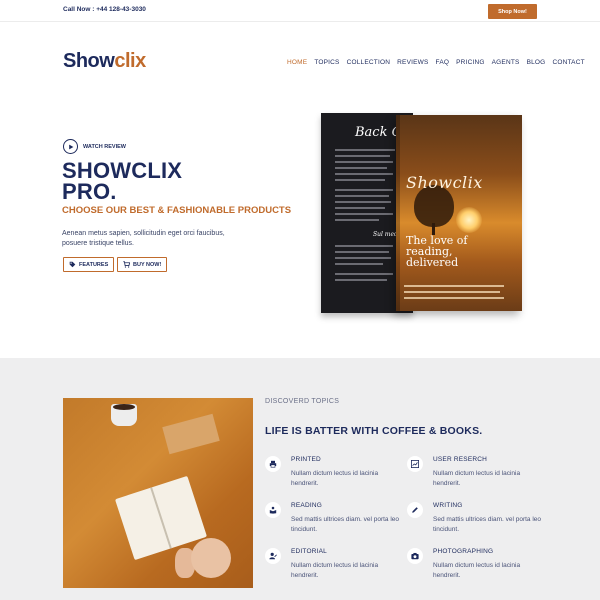 Image resolution: width=600 pixels, height=600 pixels. Describe the element at coordinates (568, 62) in the screenshot. I see `nav-contact: CONTACT` at that location.